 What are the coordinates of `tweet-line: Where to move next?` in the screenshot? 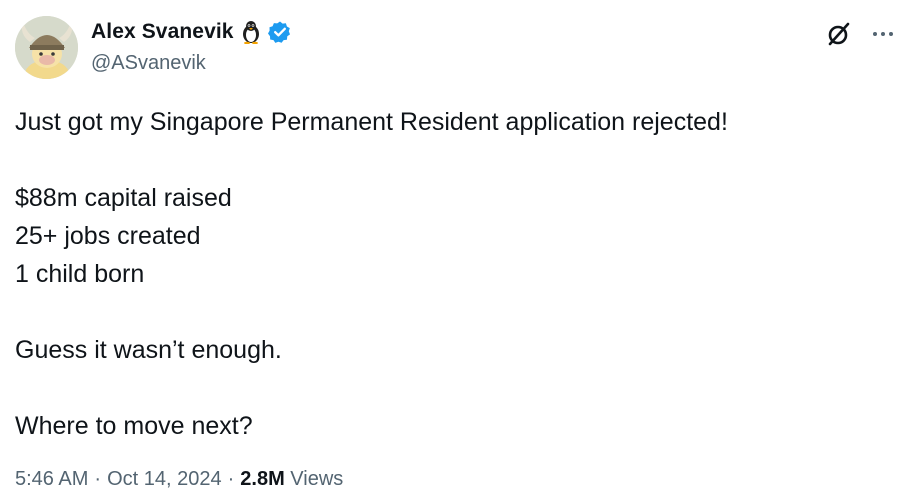 It's located at (134, 426).